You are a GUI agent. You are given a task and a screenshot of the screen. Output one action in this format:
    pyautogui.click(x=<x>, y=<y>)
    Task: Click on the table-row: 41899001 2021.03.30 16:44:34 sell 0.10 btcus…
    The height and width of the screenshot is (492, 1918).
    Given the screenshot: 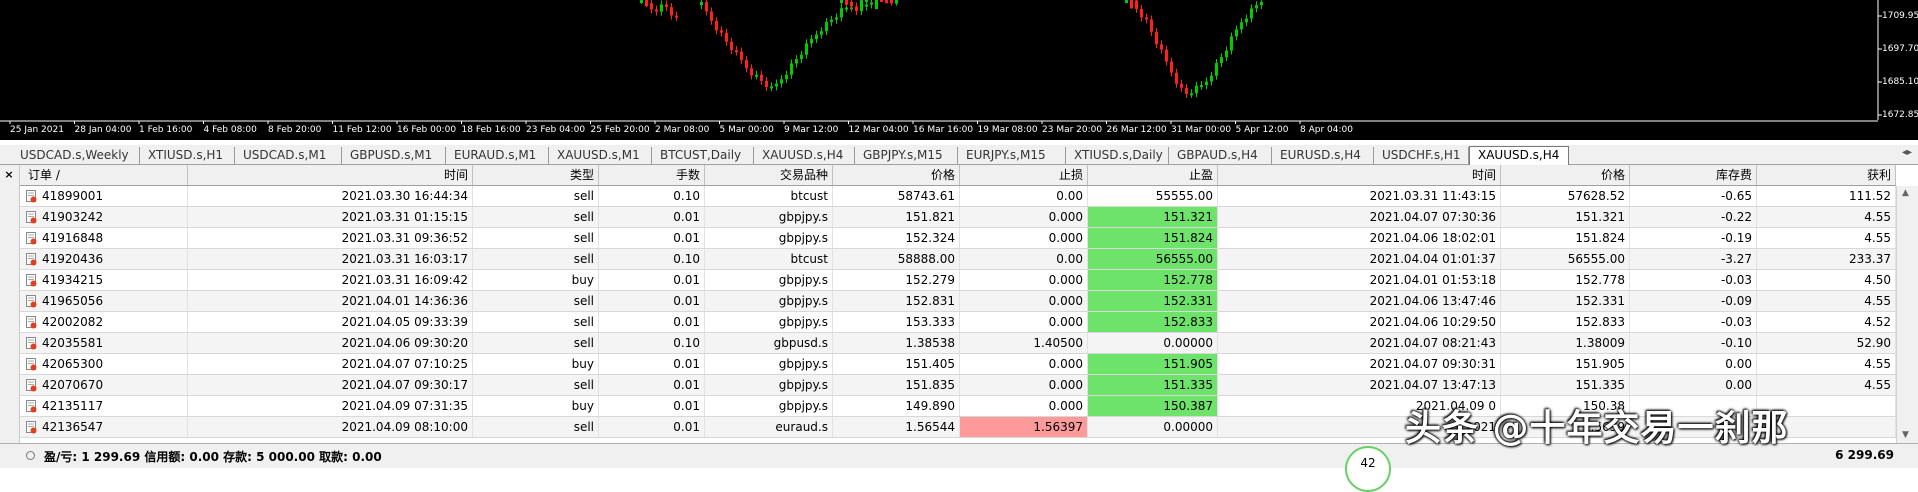 What is the action you would take?
    pyautogui.click(x=958, y=196)
    